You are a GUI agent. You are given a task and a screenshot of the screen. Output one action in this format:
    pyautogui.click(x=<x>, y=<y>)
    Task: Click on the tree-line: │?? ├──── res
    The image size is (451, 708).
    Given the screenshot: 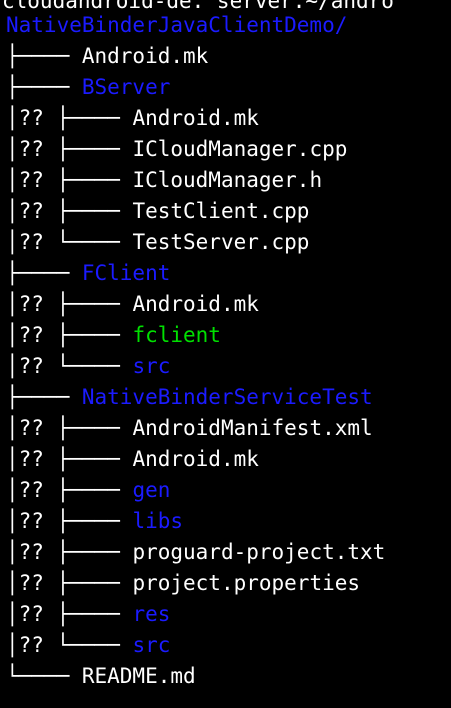 What is the action you would take?
    pyautogui.click(x=88, y=614)
    